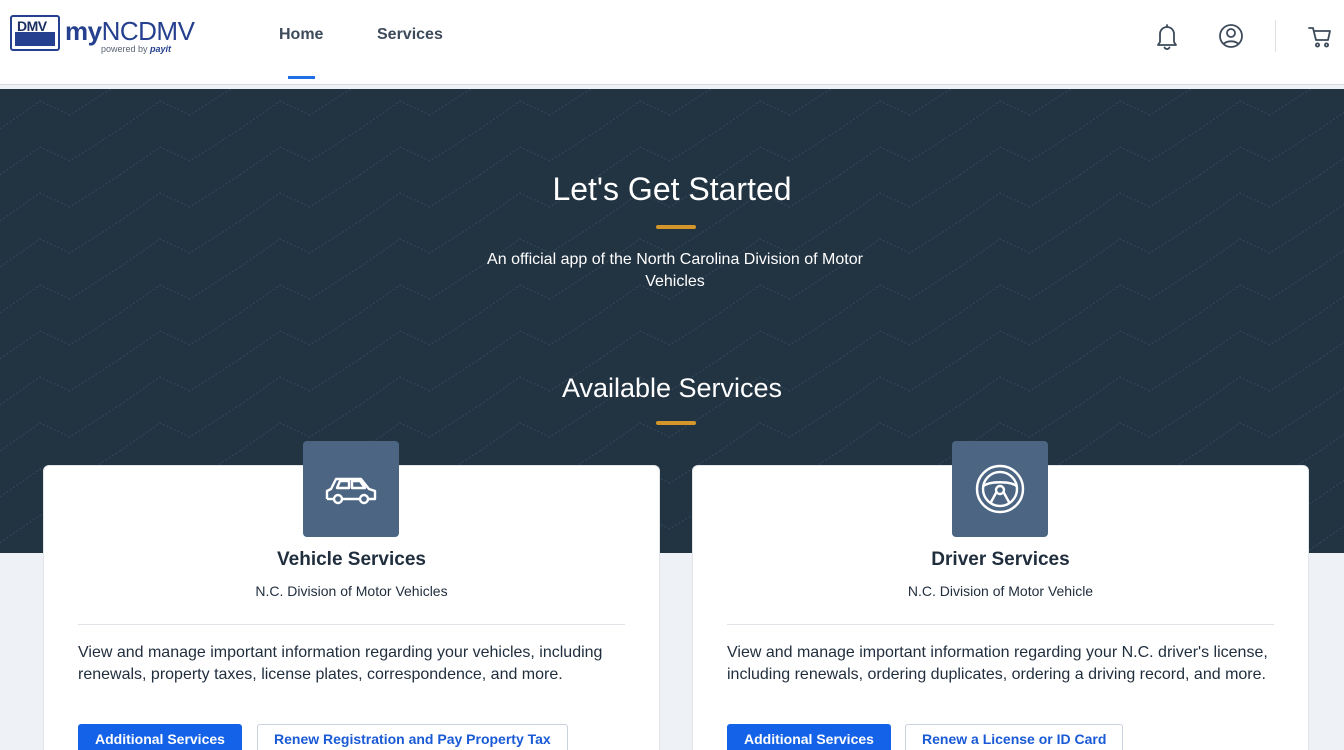 The image size is (1344, 750). I want to click on myncdmv-logo: DMV myNCDMV powered by payit, so click(102, 35).